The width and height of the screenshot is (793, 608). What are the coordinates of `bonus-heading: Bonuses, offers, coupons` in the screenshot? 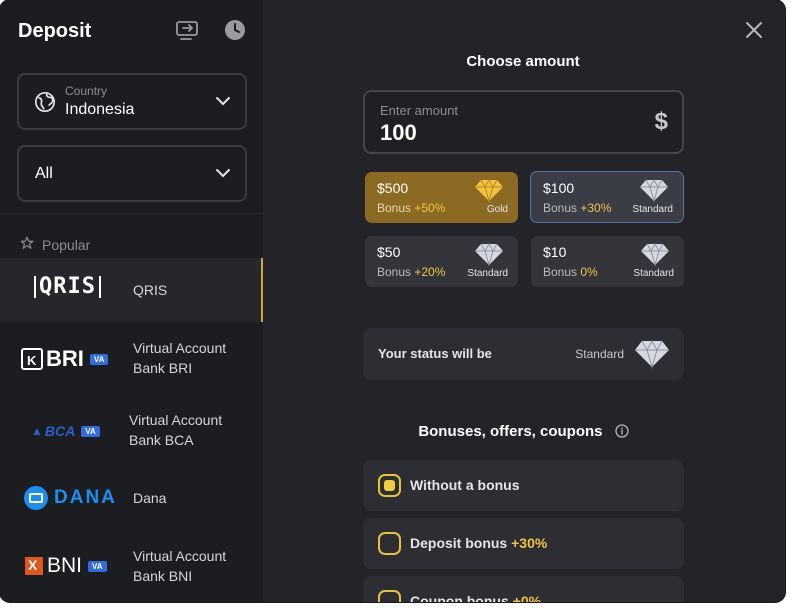 It's located at (523, 431).